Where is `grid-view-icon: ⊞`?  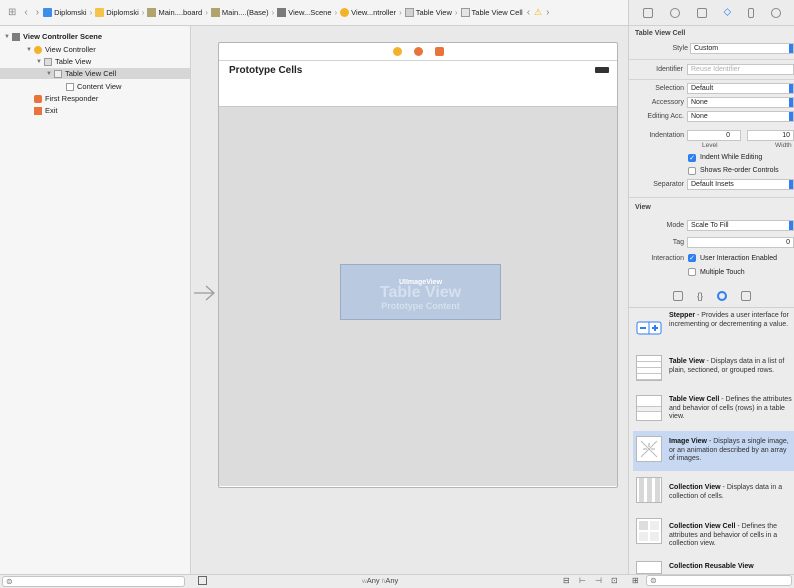
grid-view-icon: ⊞ is located at coordinates (635, 580).